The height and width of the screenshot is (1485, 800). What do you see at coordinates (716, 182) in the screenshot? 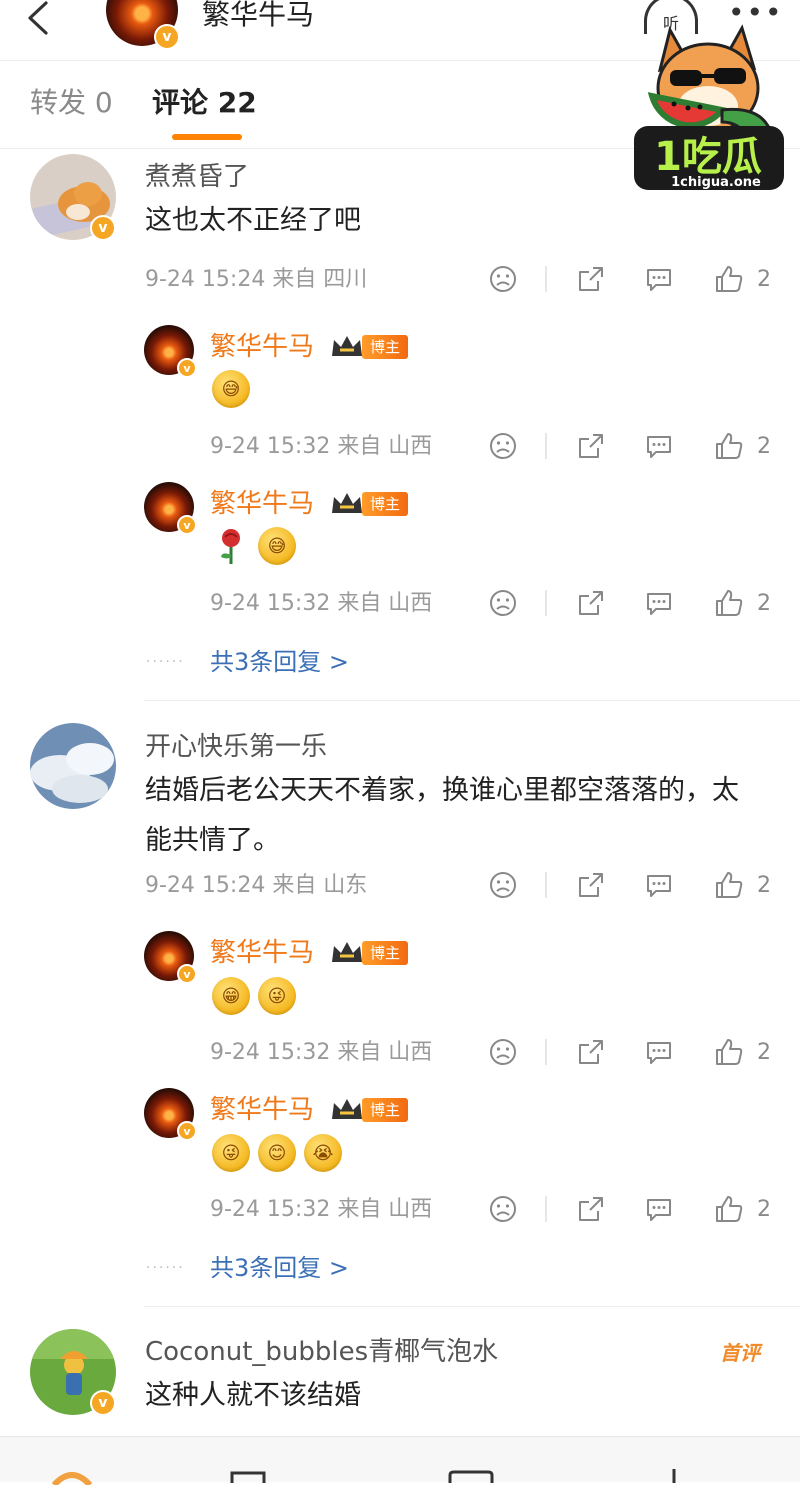
I see `logo-url-text: 1chigua.one` at bounding box center [716, 182].